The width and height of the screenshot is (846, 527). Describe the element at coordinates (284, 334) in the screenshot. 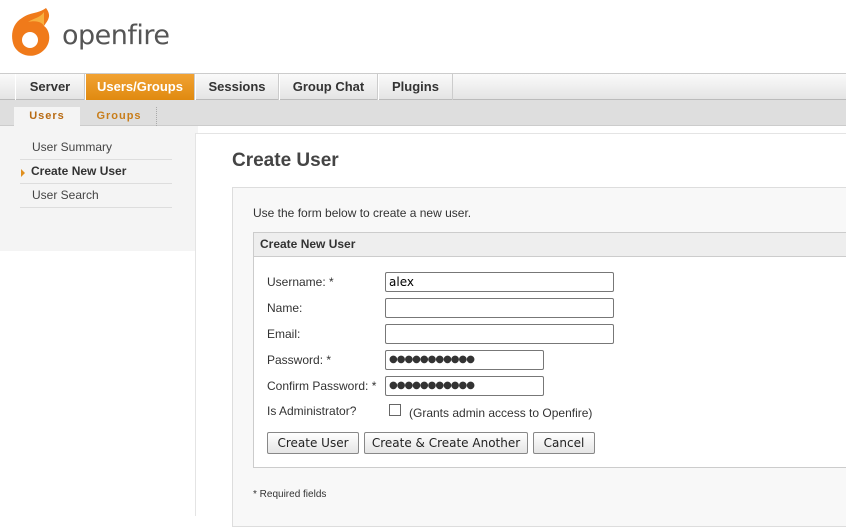

I see `email-label: Email:` at that location.